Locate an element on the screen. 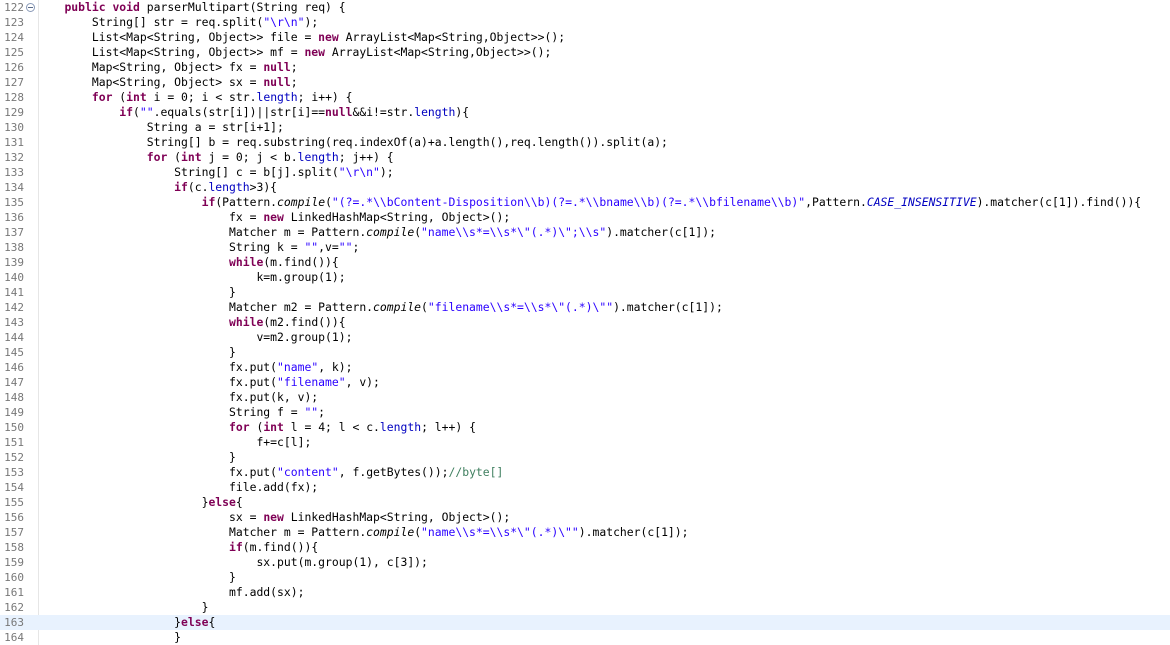  code-content: f+=c[l]; is located at coordinates (174, 442).